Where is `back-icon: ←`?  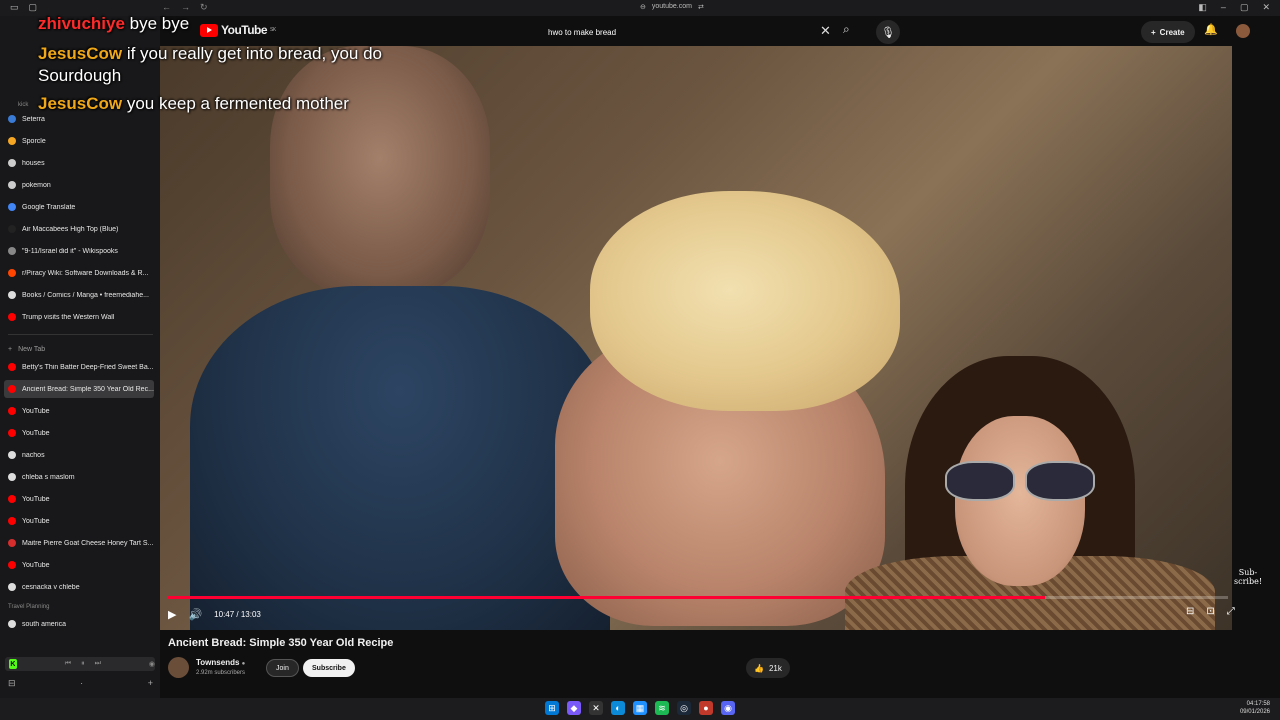
back-icon: ← is located at coordinates (166, 7).